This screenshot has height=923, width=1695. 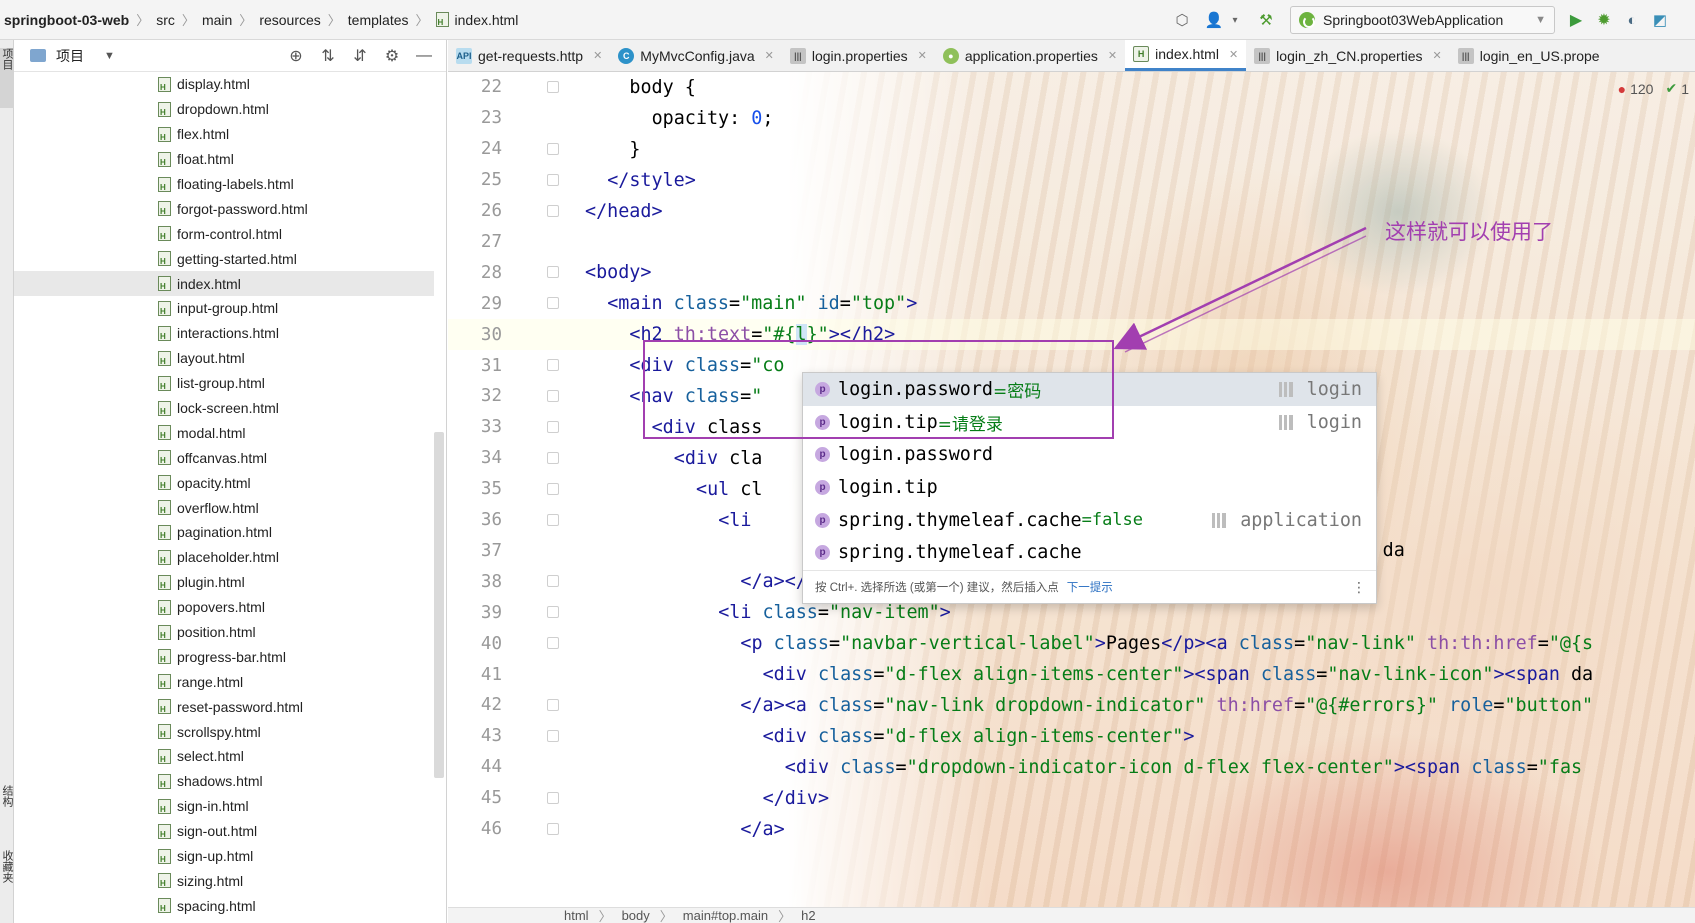 I want to click on code-breadcrumb-item: html, so click(x=576, y=915).